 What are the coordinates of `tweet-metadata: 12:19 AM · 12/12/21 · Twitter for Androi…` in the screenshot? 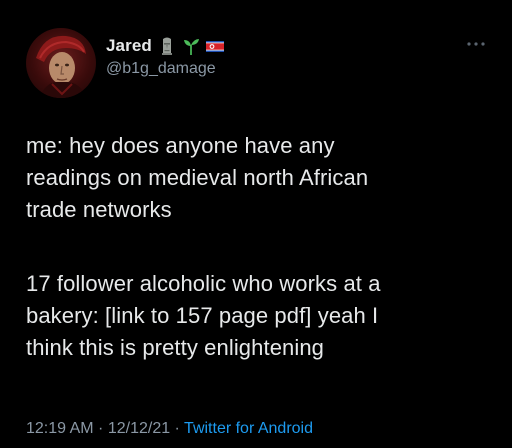 It's located at (169, 429).